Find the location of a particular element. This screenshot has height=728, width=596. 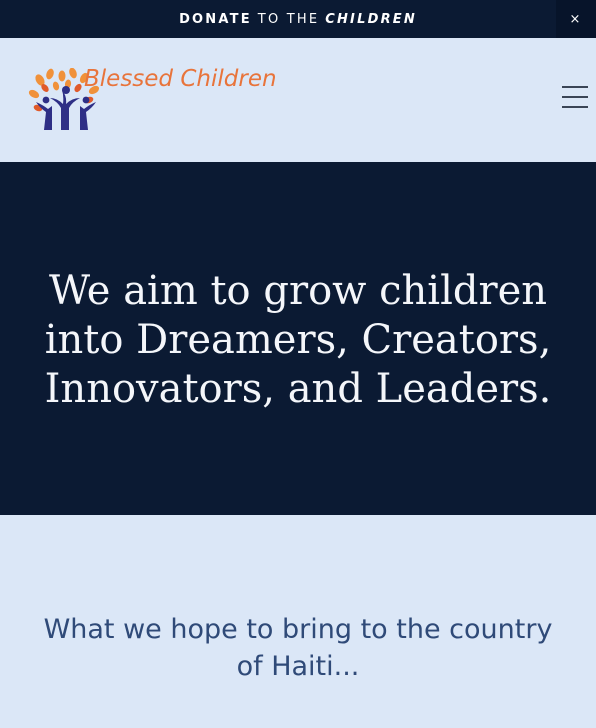

close-announcement-button: × is located at coordinates (576, 19).